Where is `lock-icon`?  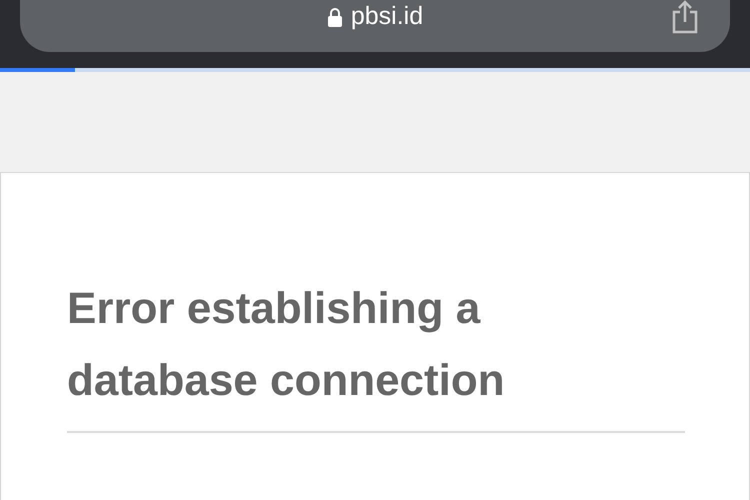 lock-icon is located at coordinates (334, 16).